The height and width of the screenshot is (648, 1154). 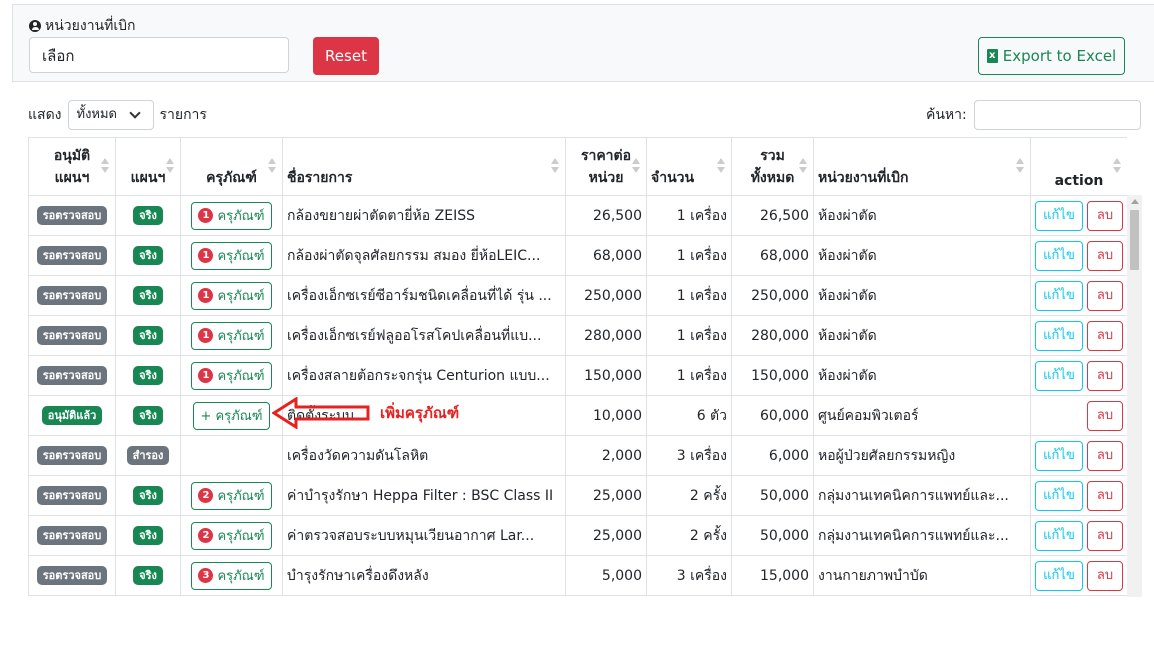 What do you see at coordinates (772, 215) in the screenshot?
I see `total-cell: 26,500` at bounding box center [772, 215].